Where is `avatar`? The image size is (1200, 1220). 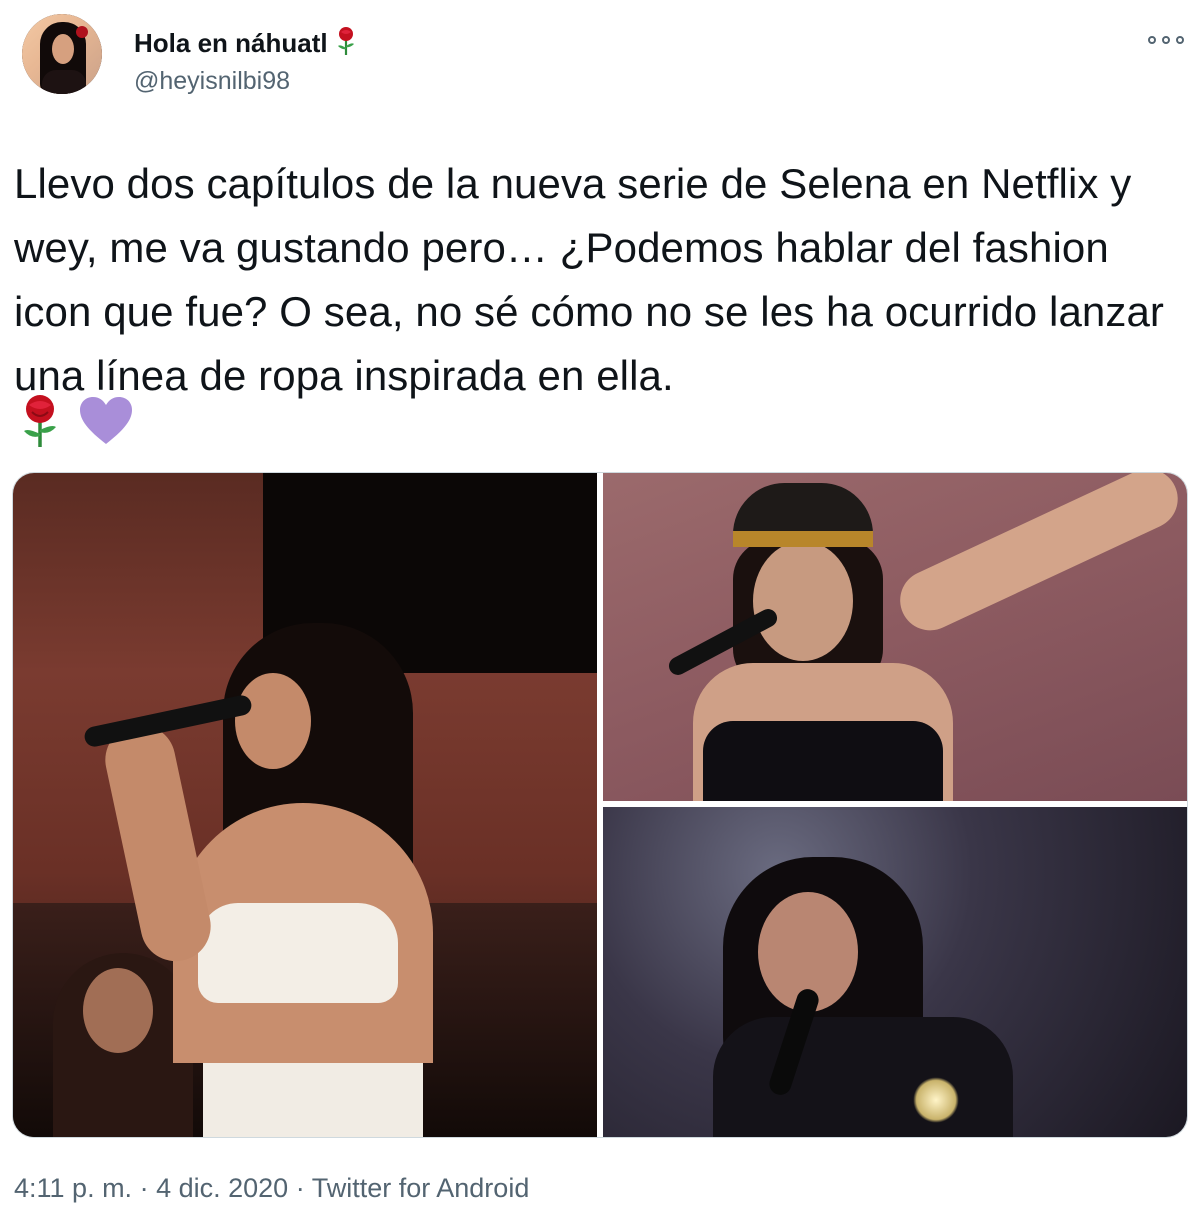
avatar is located at coordinates (62, 54).